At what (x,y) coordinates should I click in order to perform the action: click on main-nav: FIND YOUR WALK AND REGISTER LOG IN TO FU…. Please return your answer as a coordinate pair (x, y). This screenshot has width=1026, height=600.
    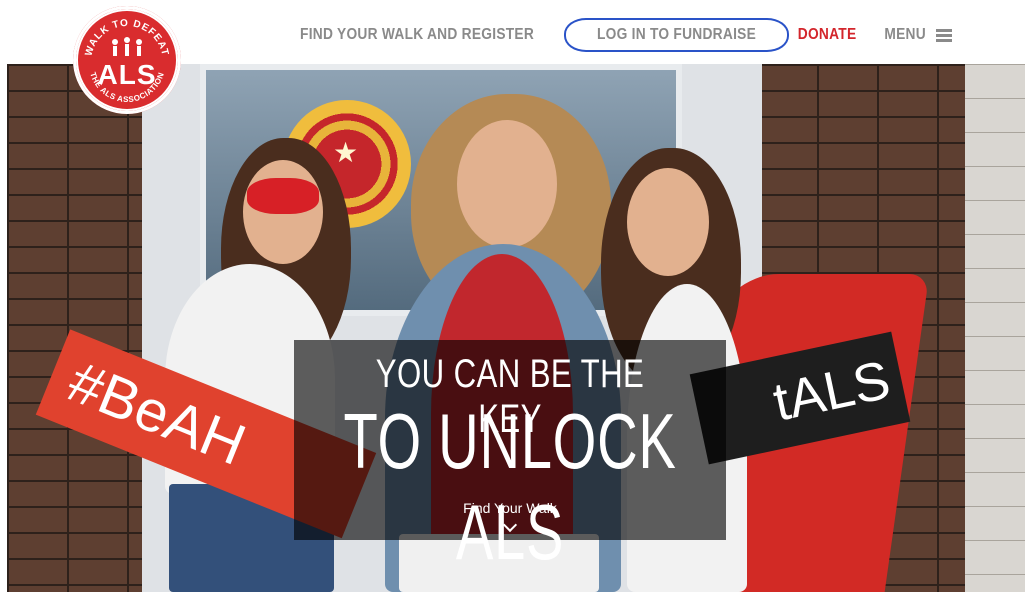
    Looking at the image, I should click on (616, 35).